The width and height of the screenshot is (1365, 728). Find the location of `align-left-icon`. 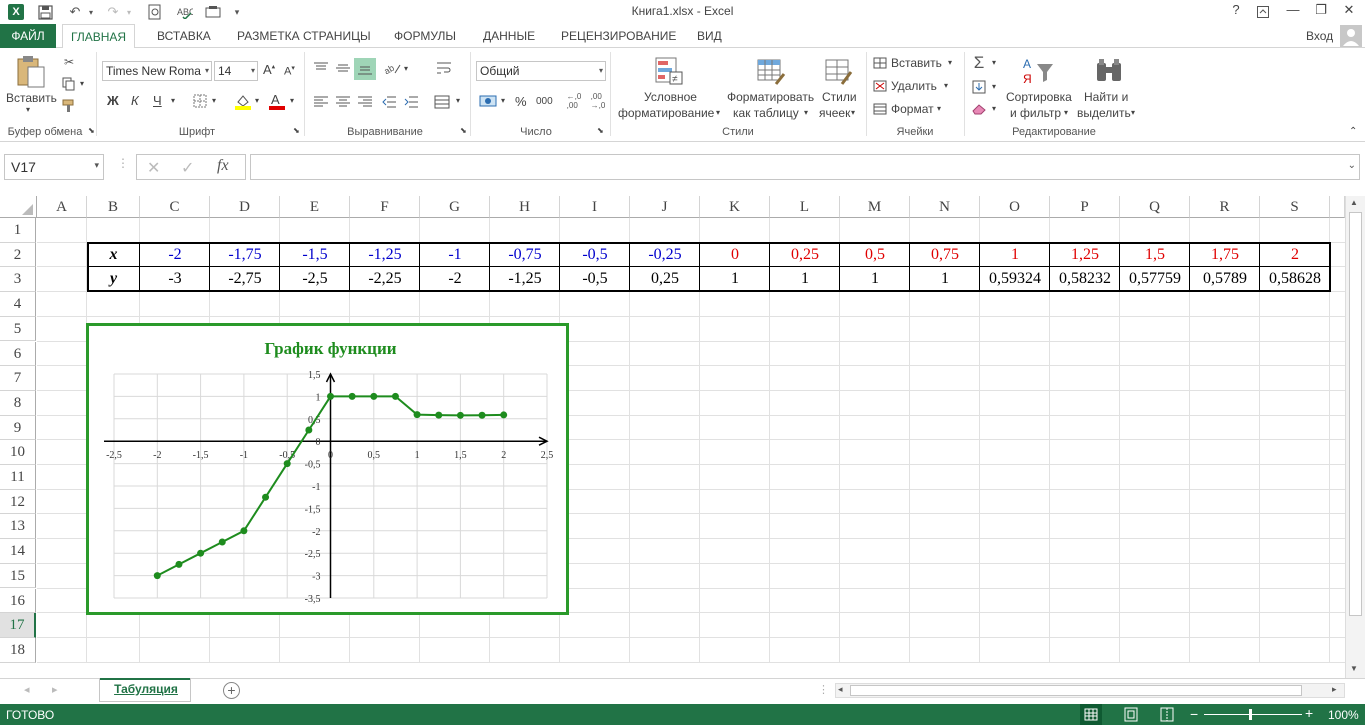

align-left-icon is located at coordinates (321, 102).